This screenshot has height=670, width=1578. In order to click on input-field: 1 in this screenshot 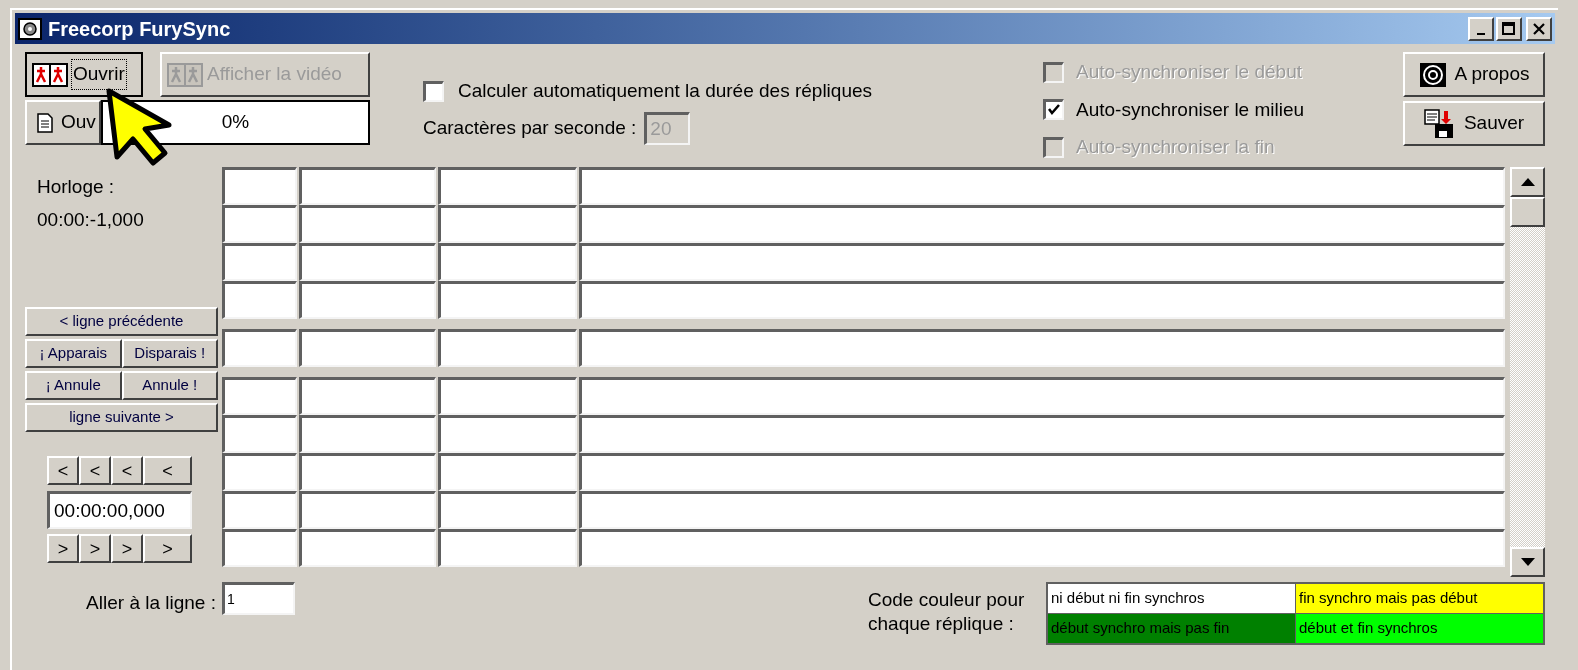, I will do `click(258, 598)`.